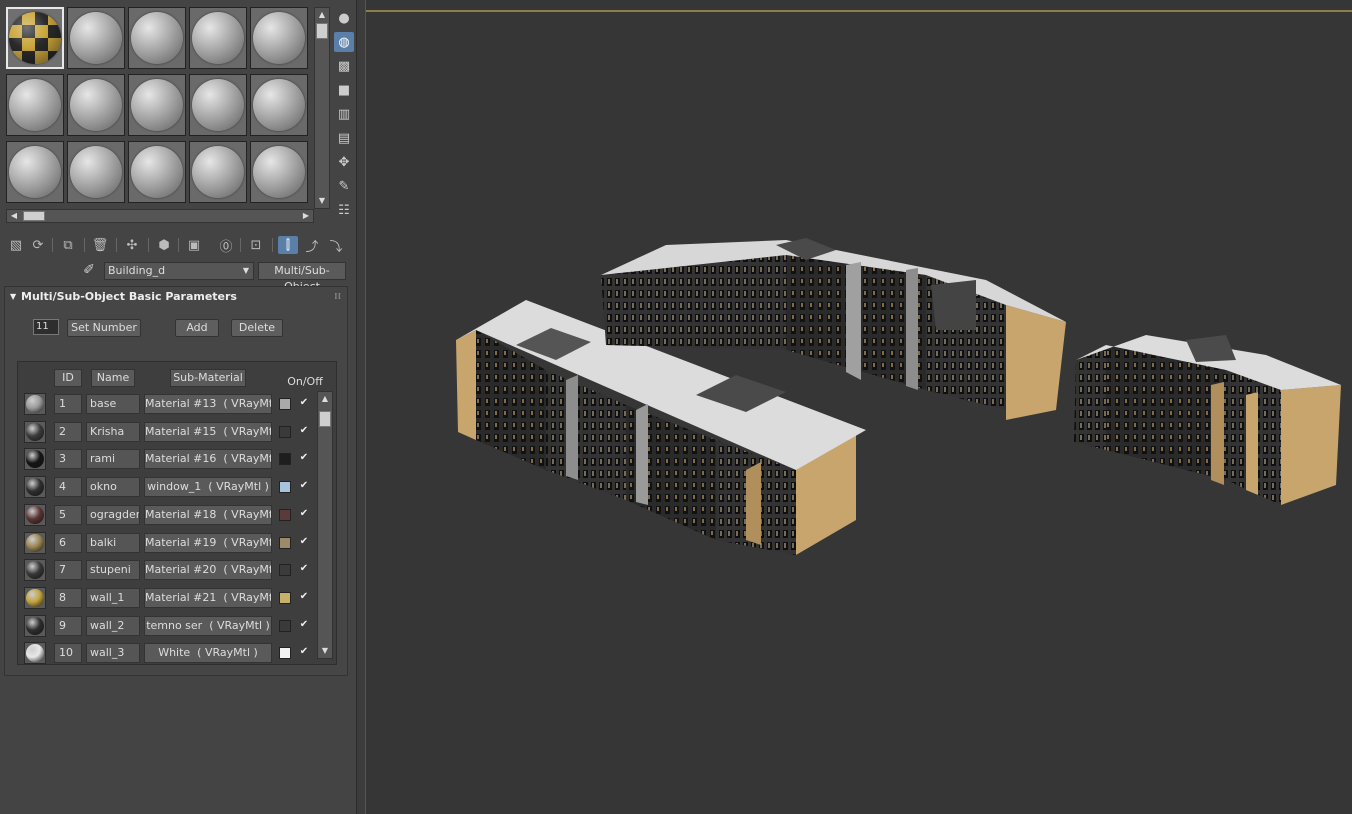  Describe the element at coordinates (113, 459) in the screenshot. I see `submaterial-name-field: rami` at that location.